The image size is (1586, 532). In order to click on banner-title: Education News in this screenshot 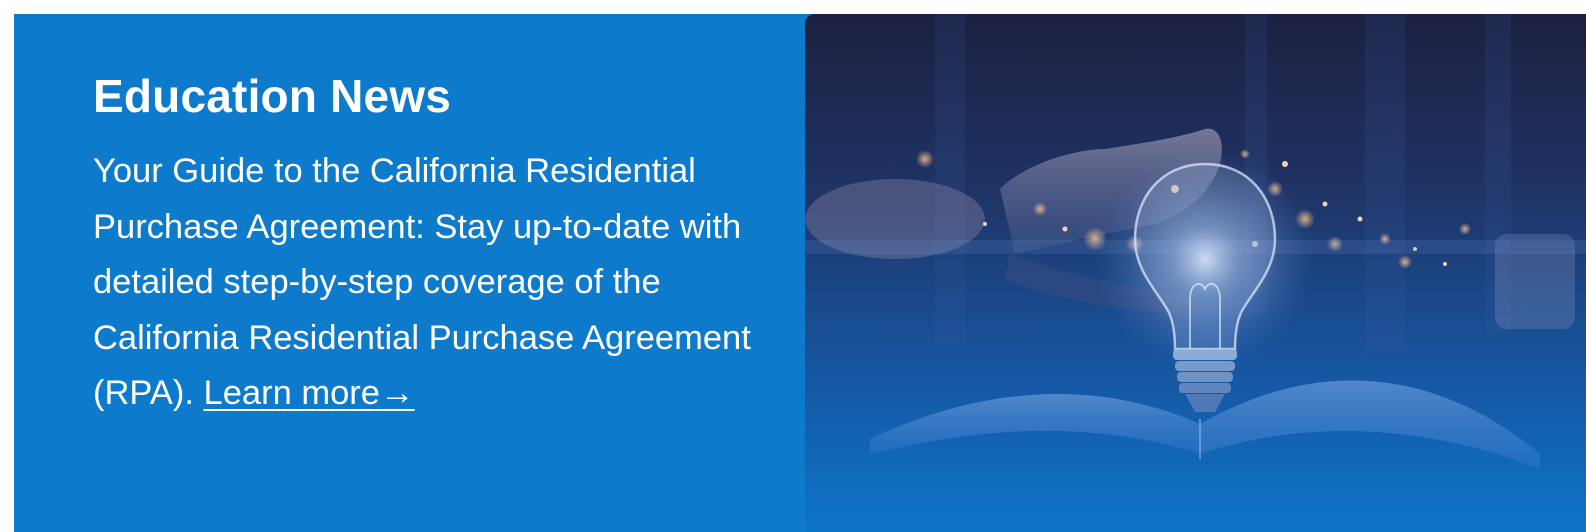, I will do `click(272, 96)`.